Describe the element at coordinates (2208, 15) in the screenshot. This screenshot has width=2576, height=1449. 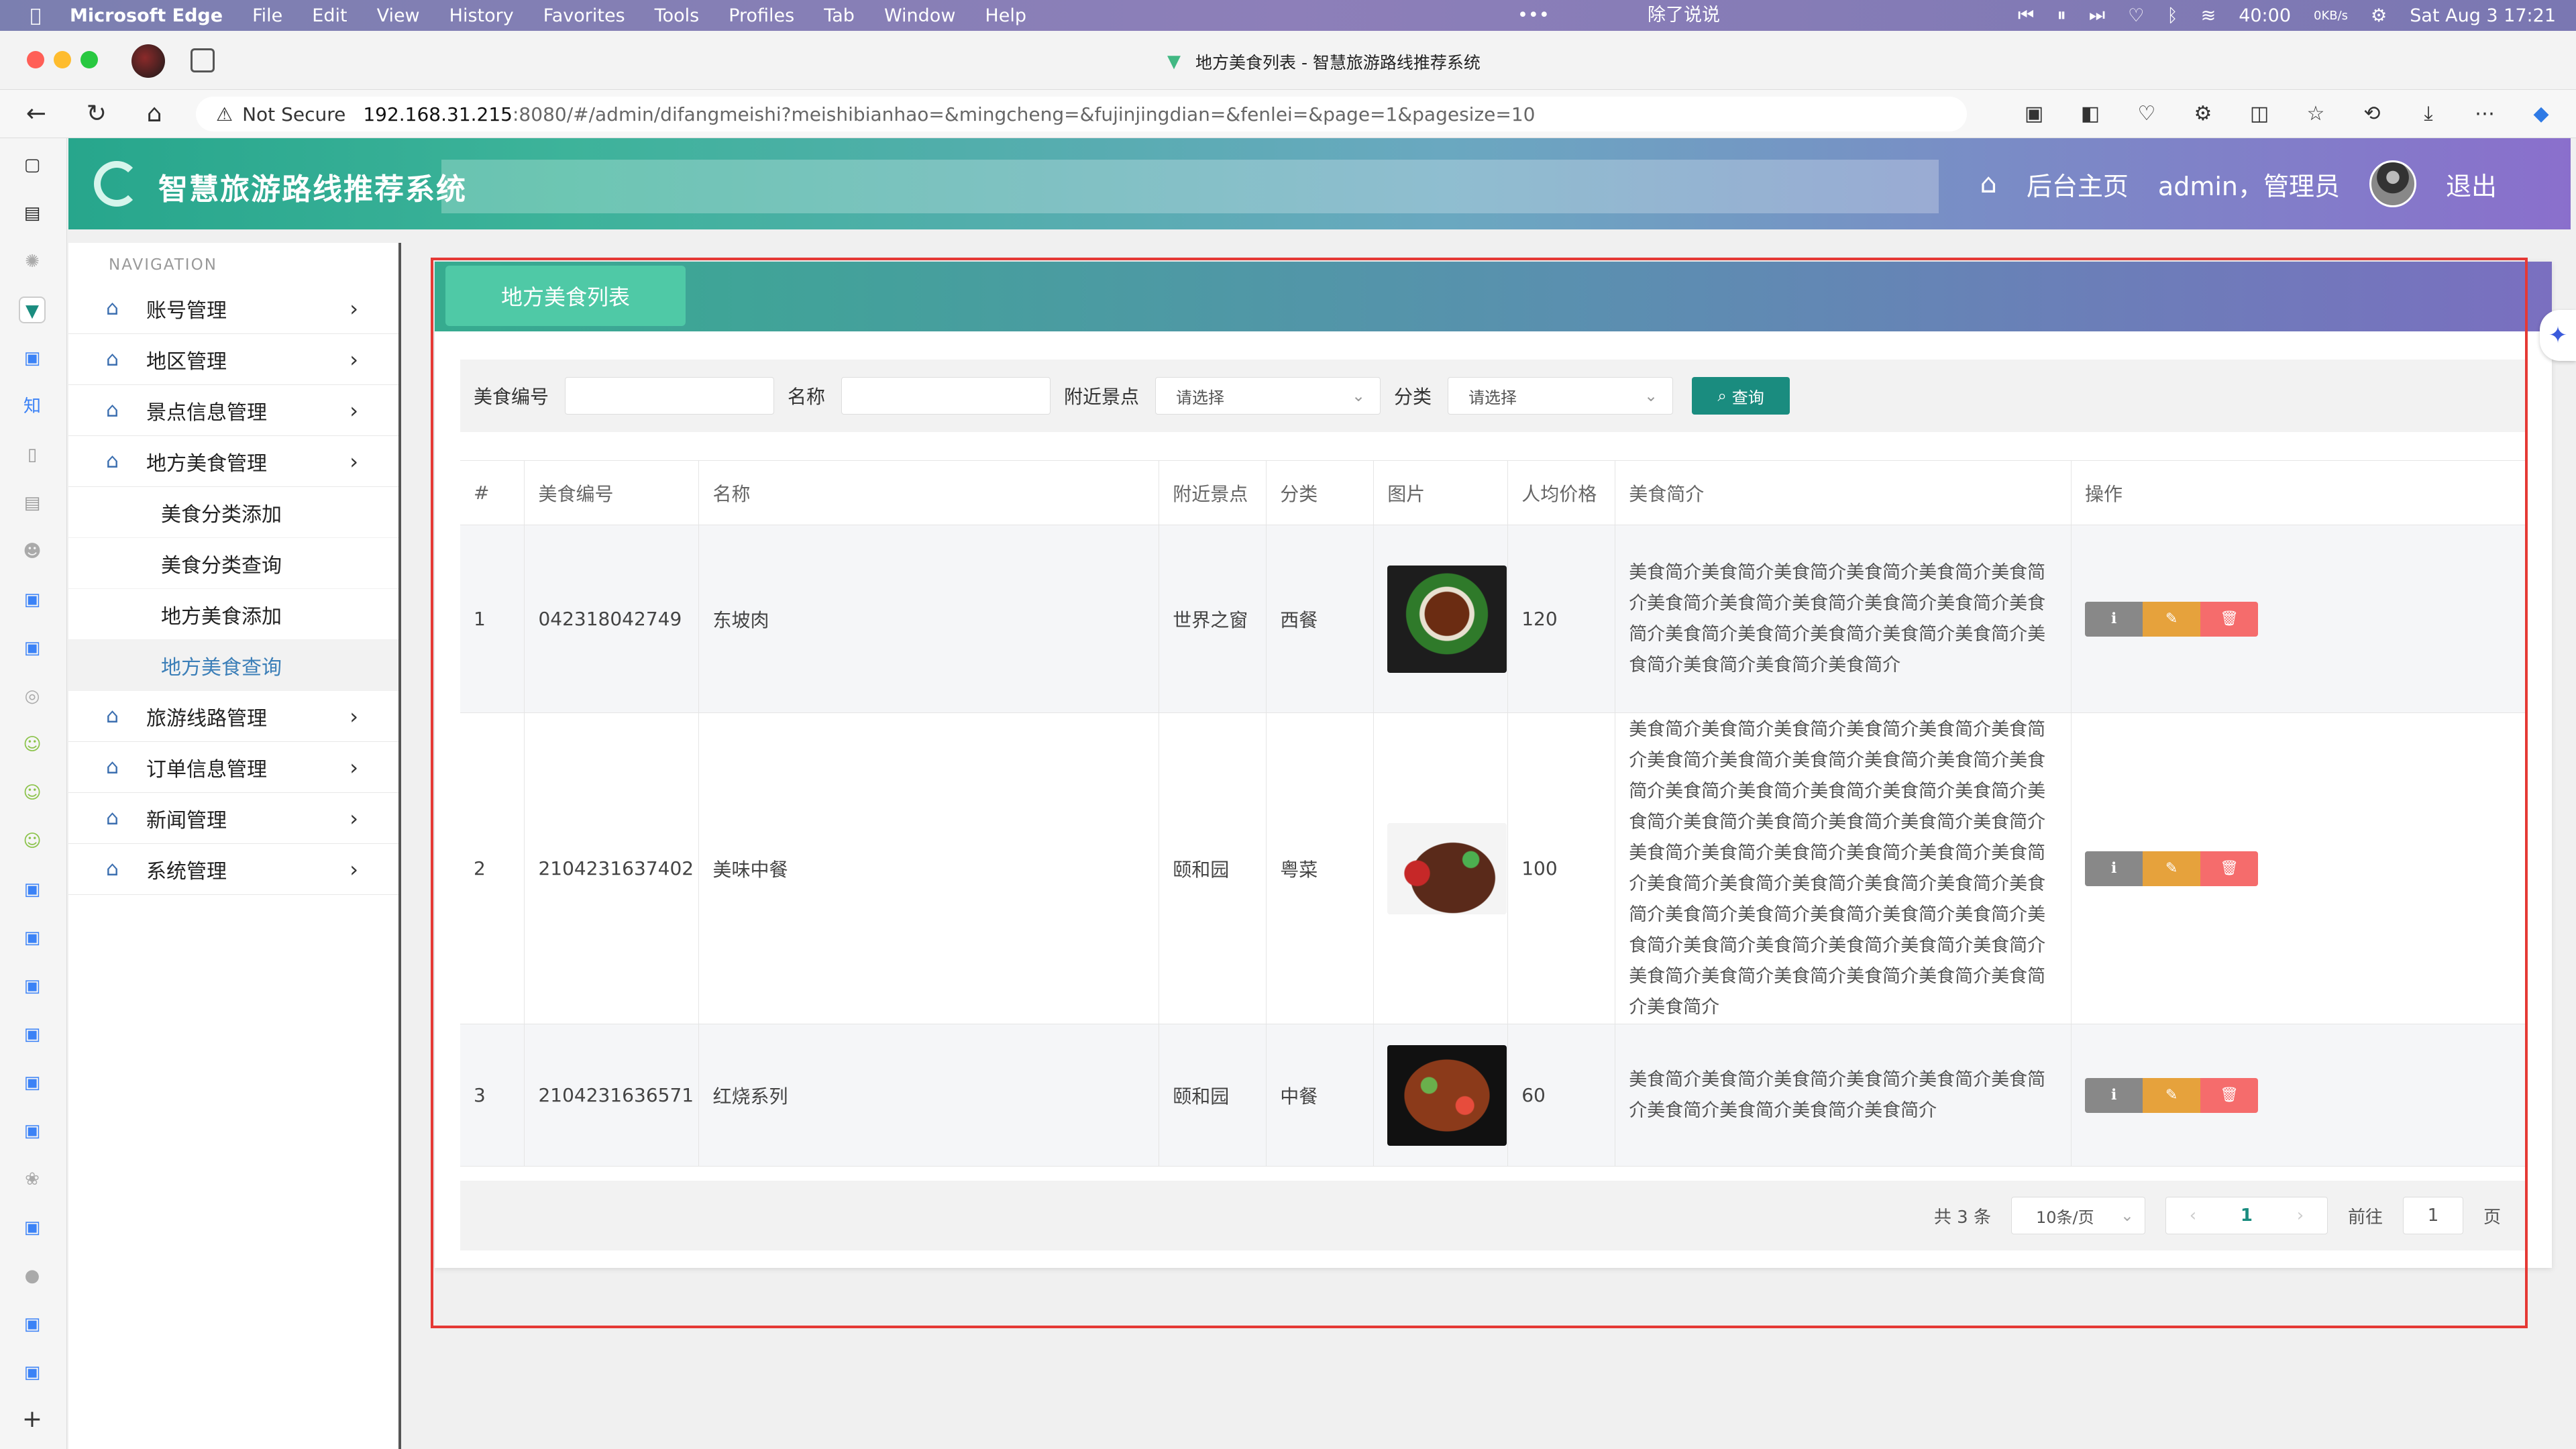
I see `wifi-icon: ≋` at that location.